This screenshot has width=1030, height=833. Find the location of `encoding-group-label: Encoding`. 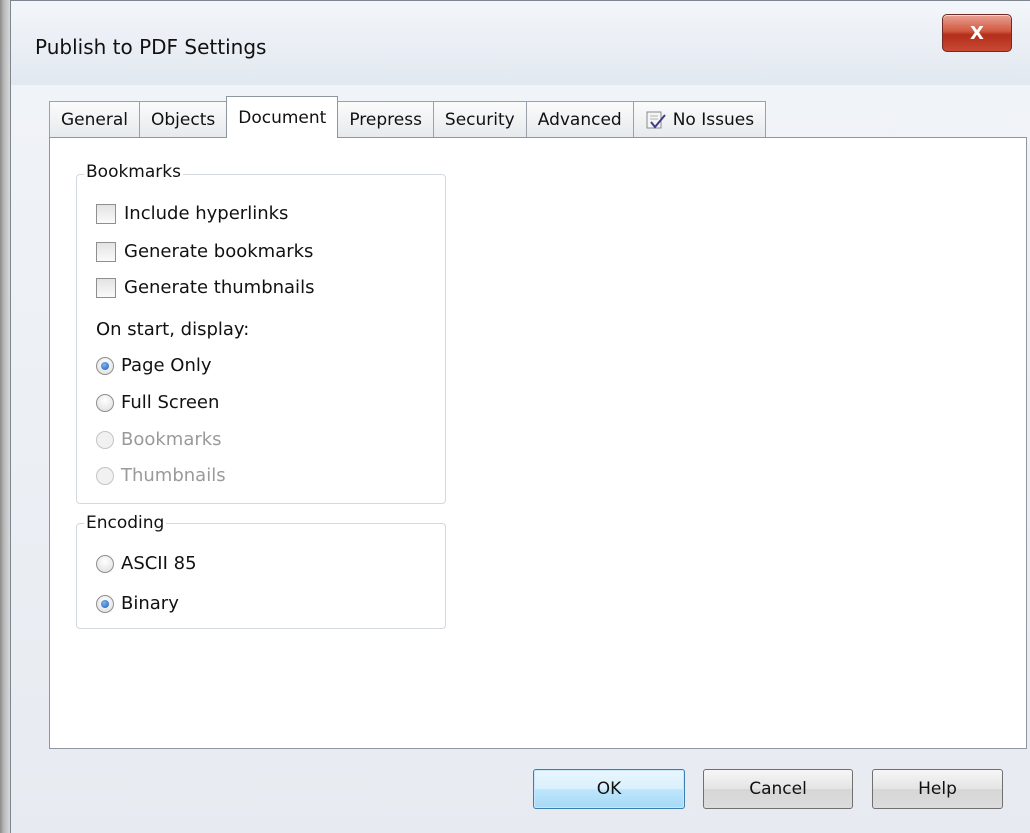

encoding-group-label: Encoding is located at coordinates (125, 523).